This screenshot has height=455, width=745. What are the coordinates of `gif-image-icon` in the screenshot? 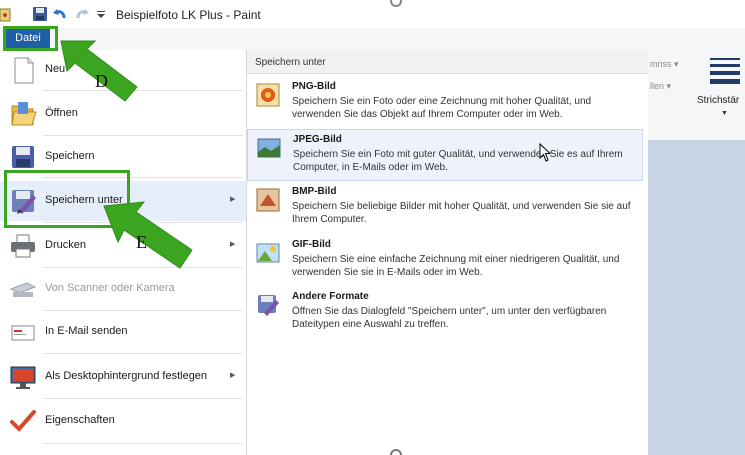 It's located at (268, 253).